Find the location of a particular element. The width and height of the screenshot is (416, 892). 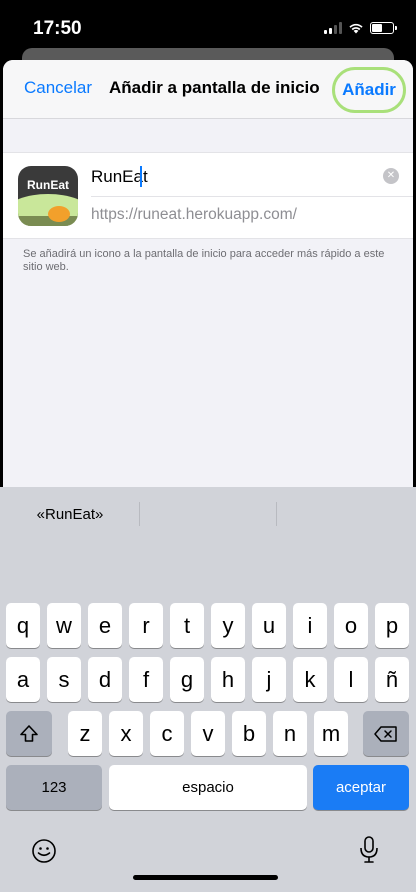

key-q: q is located at coordinates (23, 625).